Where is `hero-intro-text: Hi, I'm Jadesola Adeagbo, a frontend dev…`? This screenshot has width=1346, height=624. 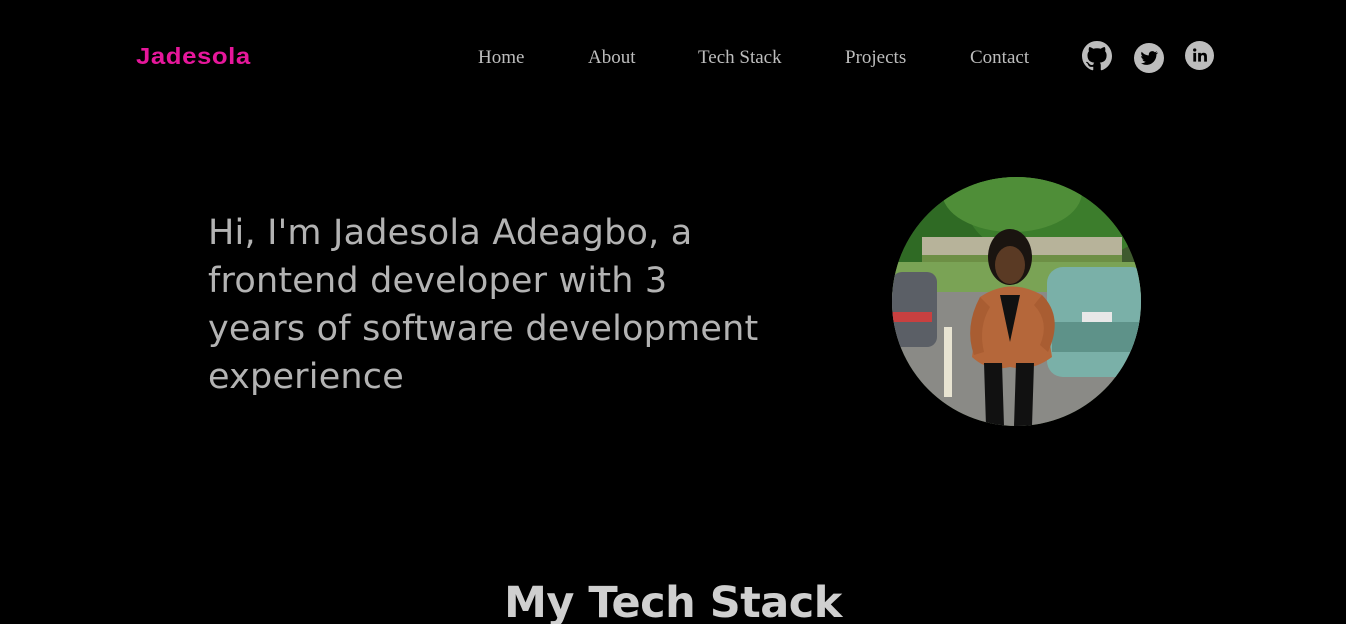 hero-intro-text: Hi, I'm Jadesola Adeagbo, a frontend dev… is located at coordinates (483, 305).